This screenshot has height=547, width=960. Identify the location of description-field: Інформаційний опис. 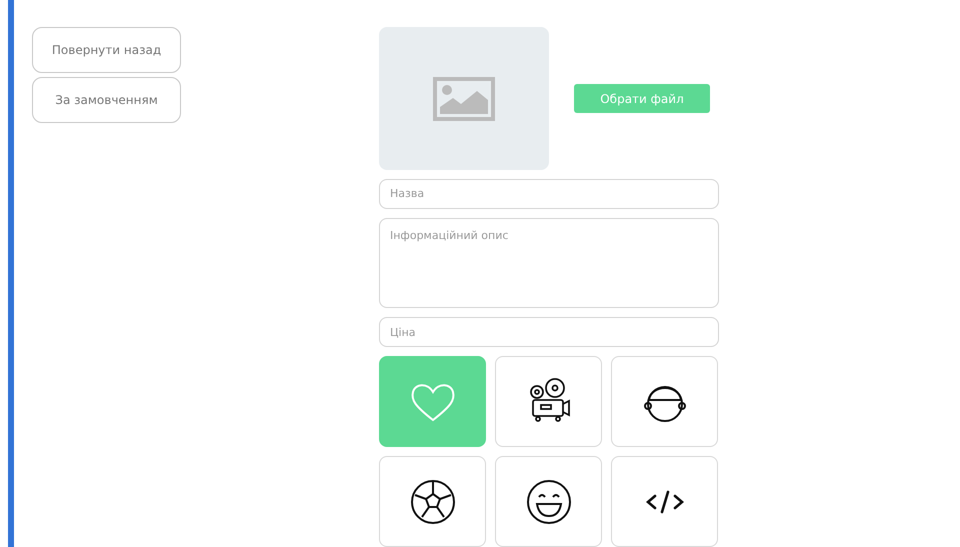
(549, 263).